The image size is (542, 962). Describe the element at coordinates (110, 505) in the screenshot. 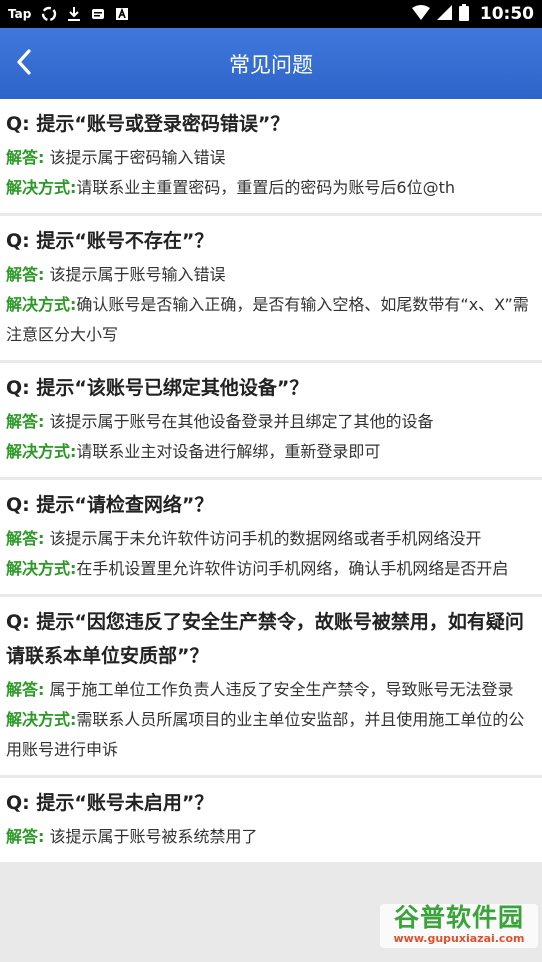

I see `faq-question: Q: 提示“请检查网络”？` at that location.